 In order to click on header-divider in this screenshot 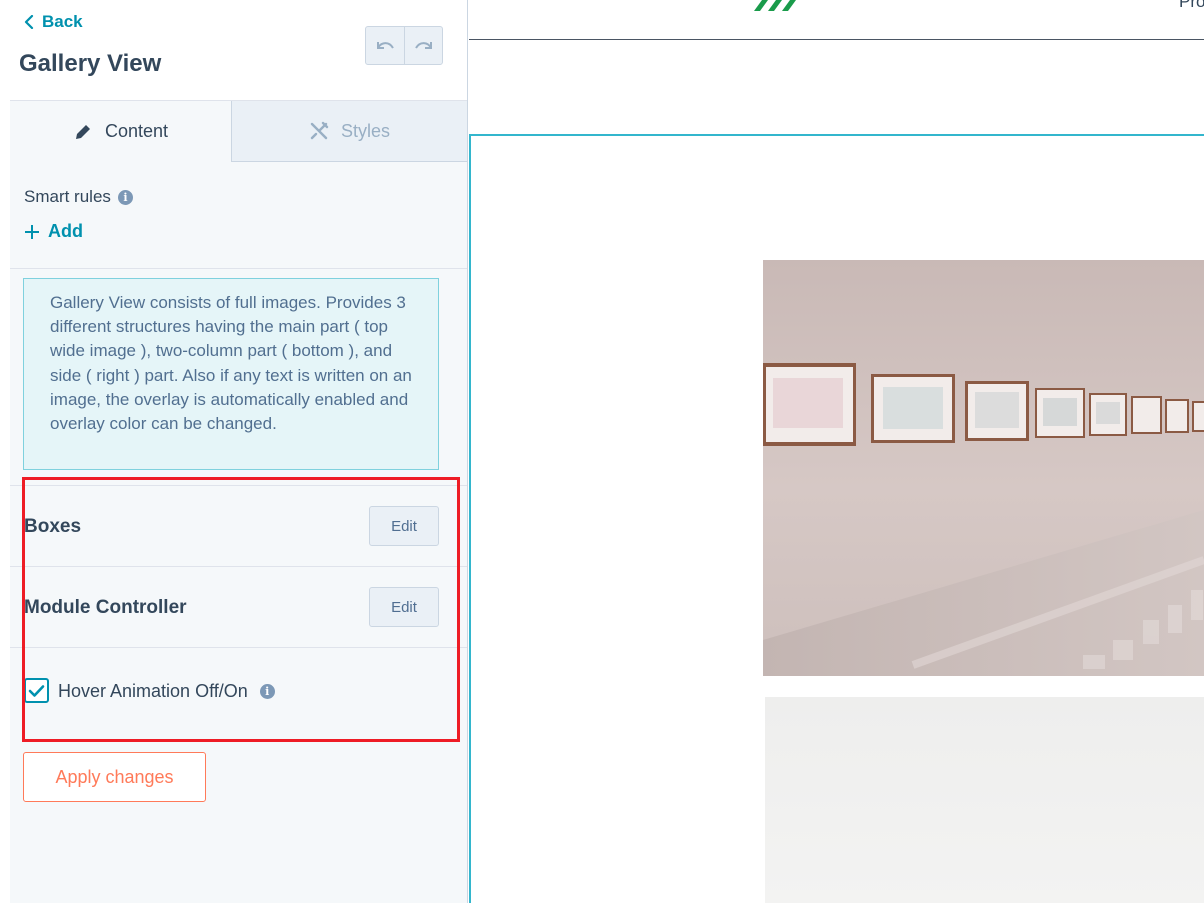, I will do `click(836, 39)`.